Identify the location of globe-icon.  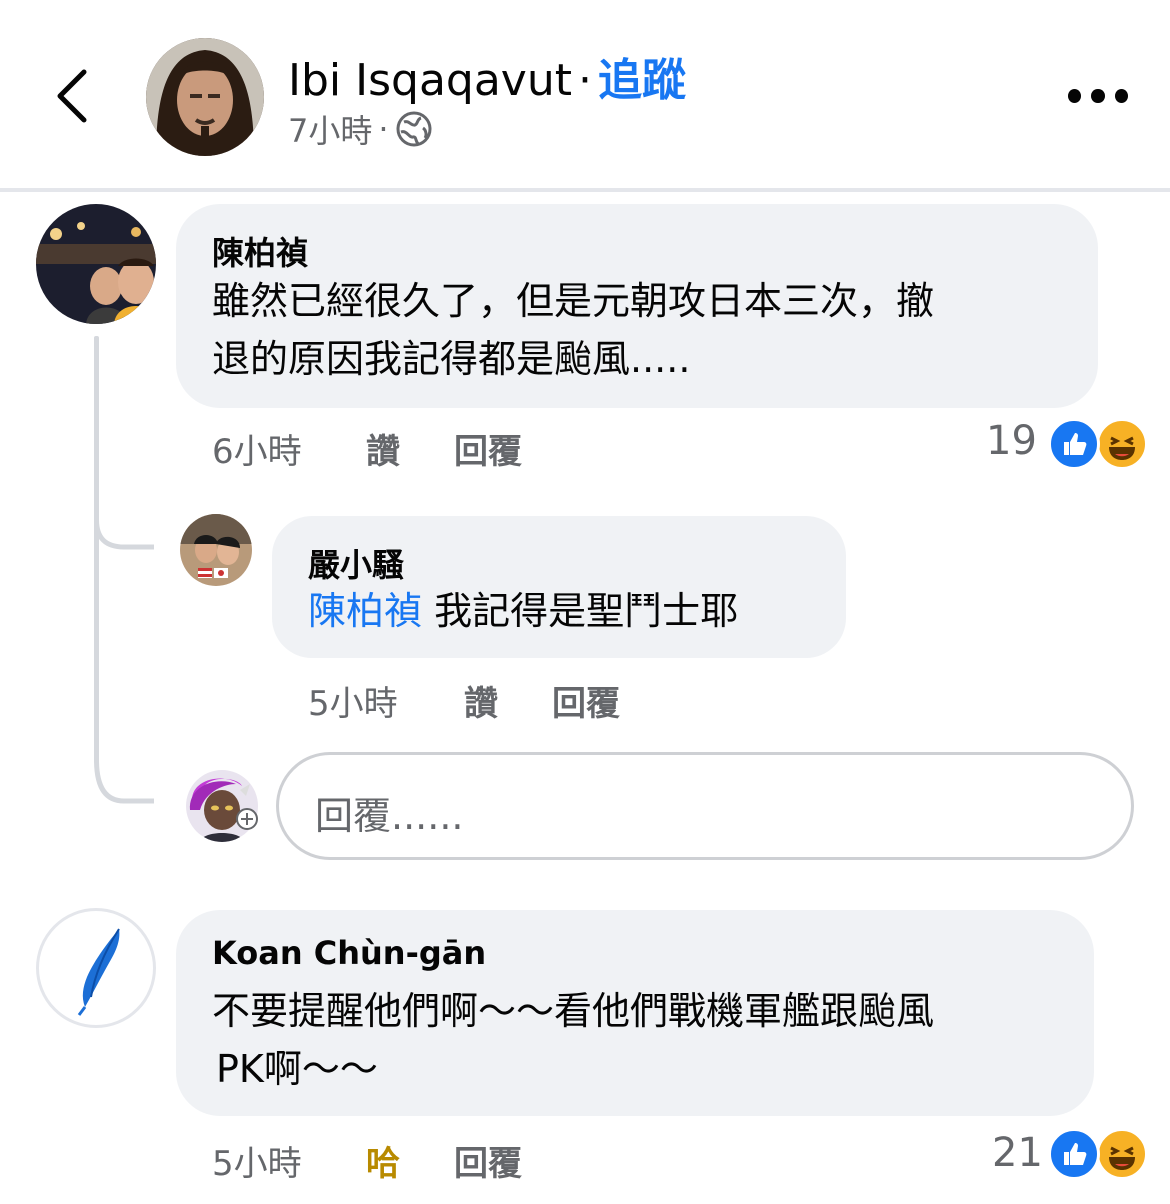
(414, 129).